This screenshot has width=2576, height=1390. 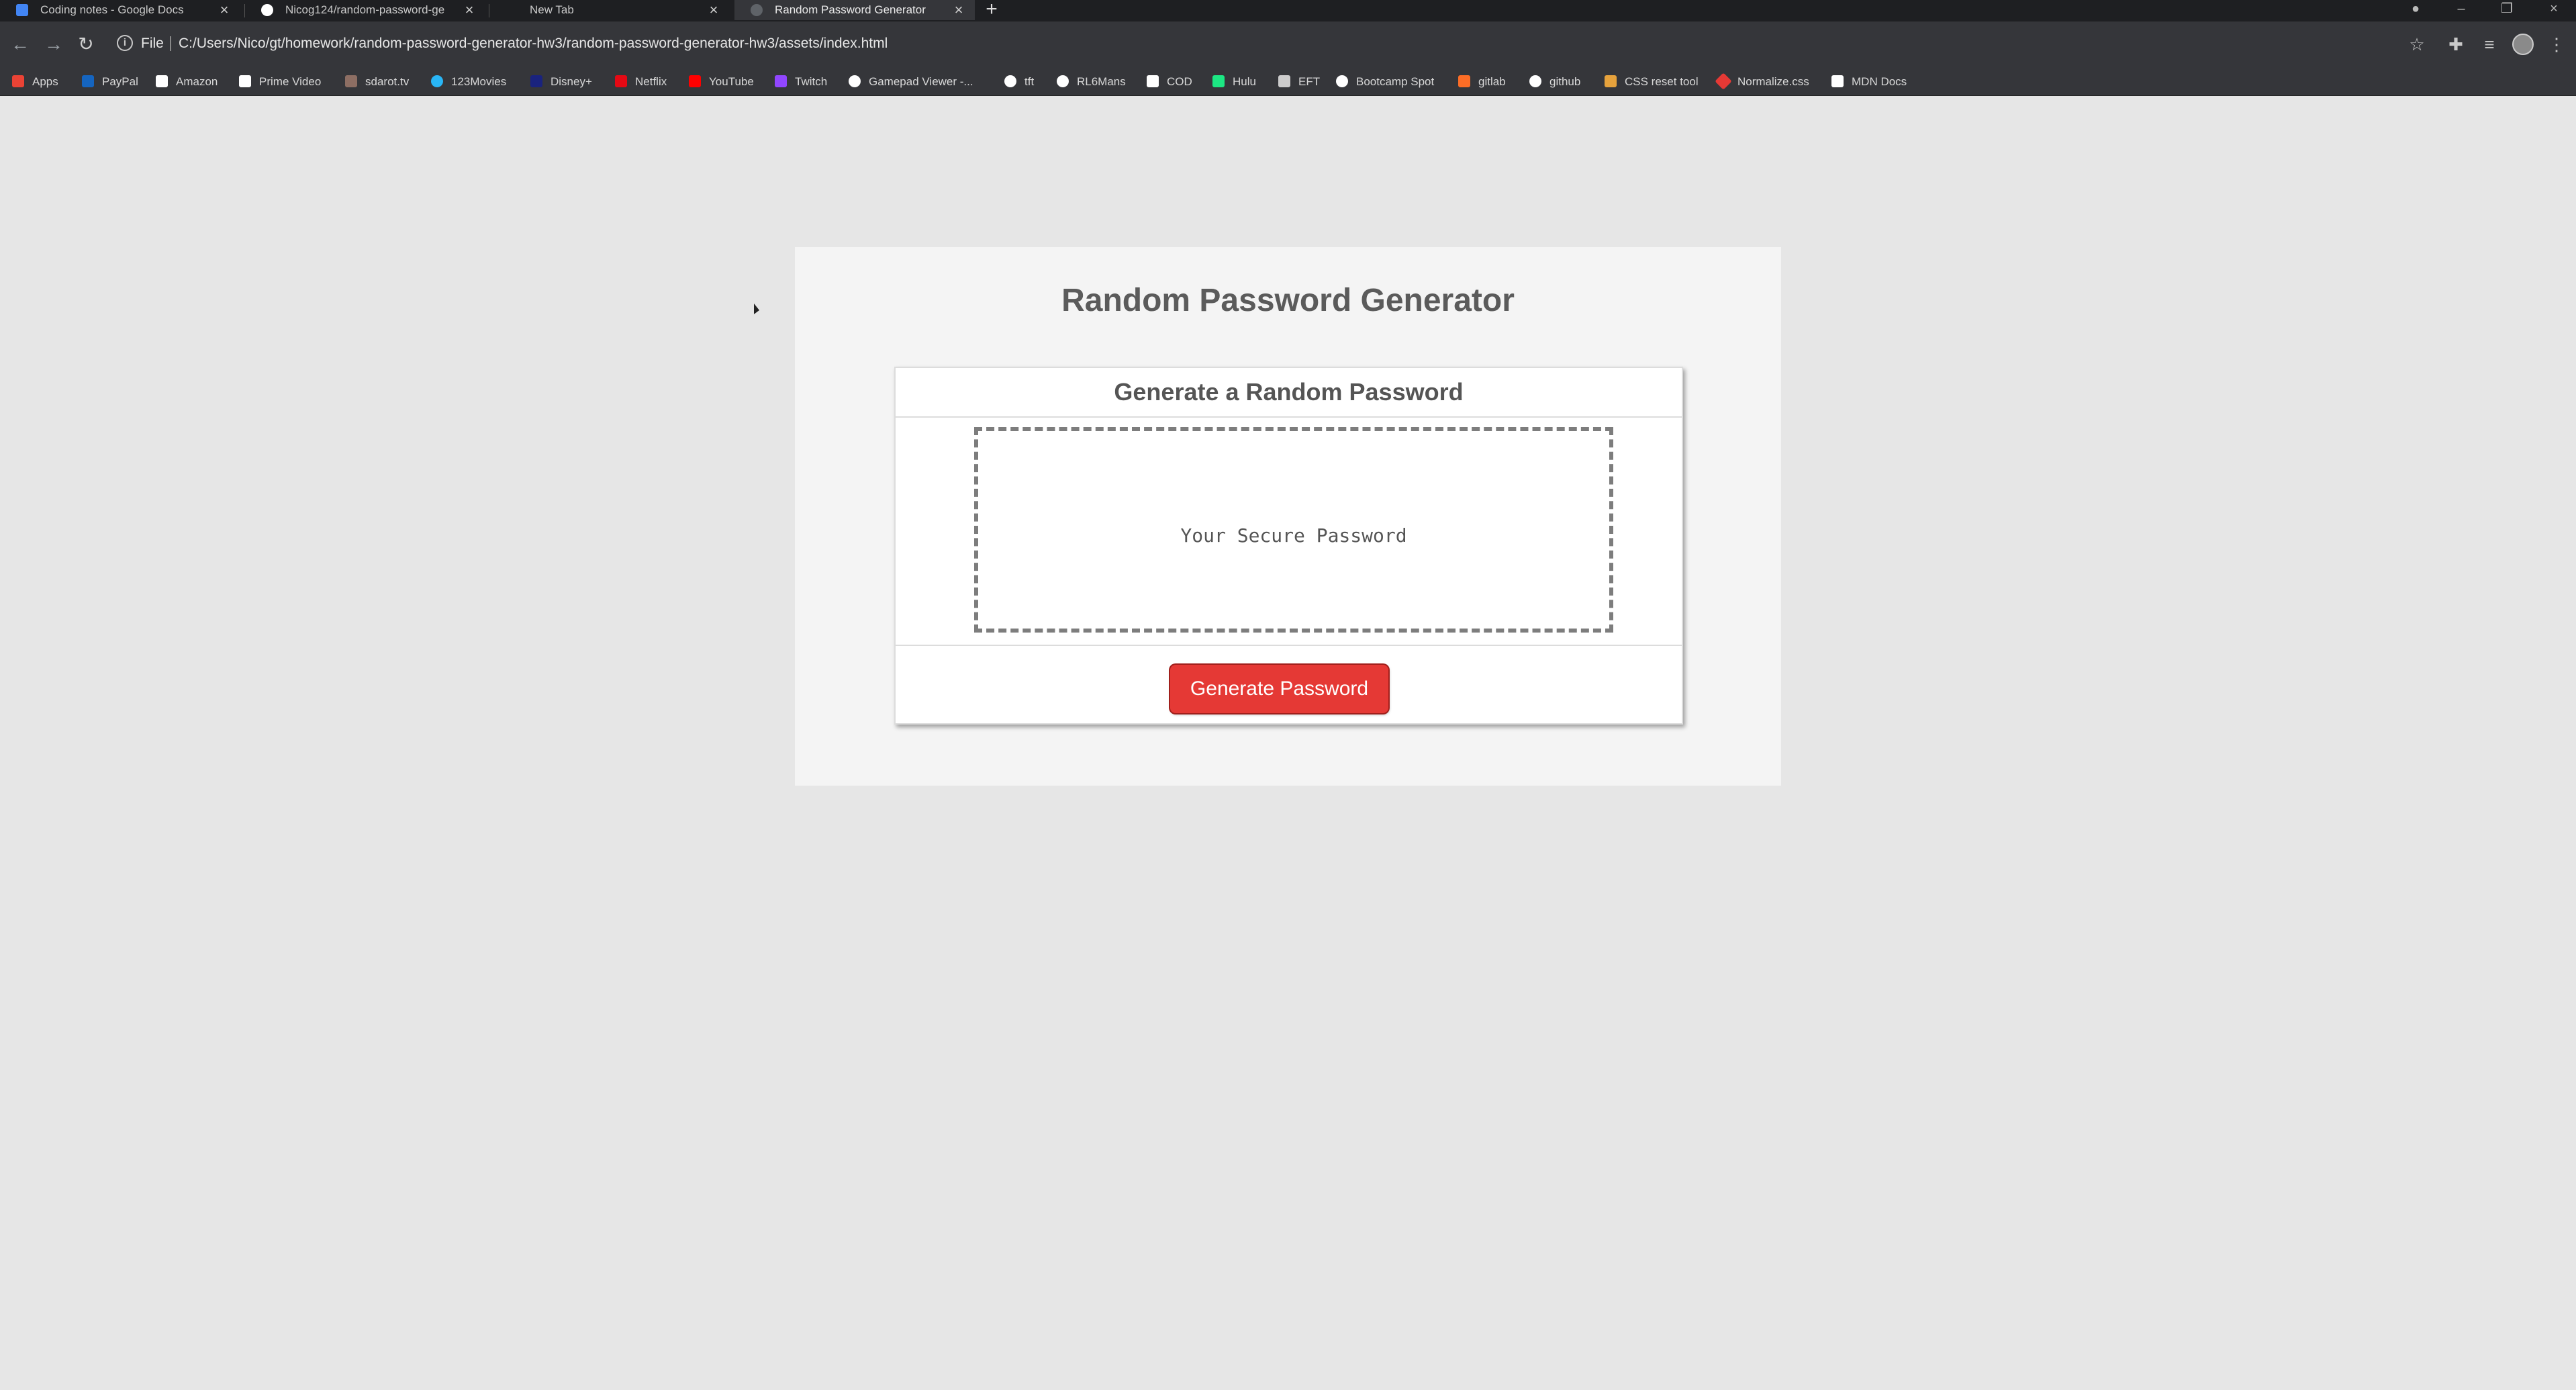 I want to click on twitch-icon, so click(x=781, y=81).